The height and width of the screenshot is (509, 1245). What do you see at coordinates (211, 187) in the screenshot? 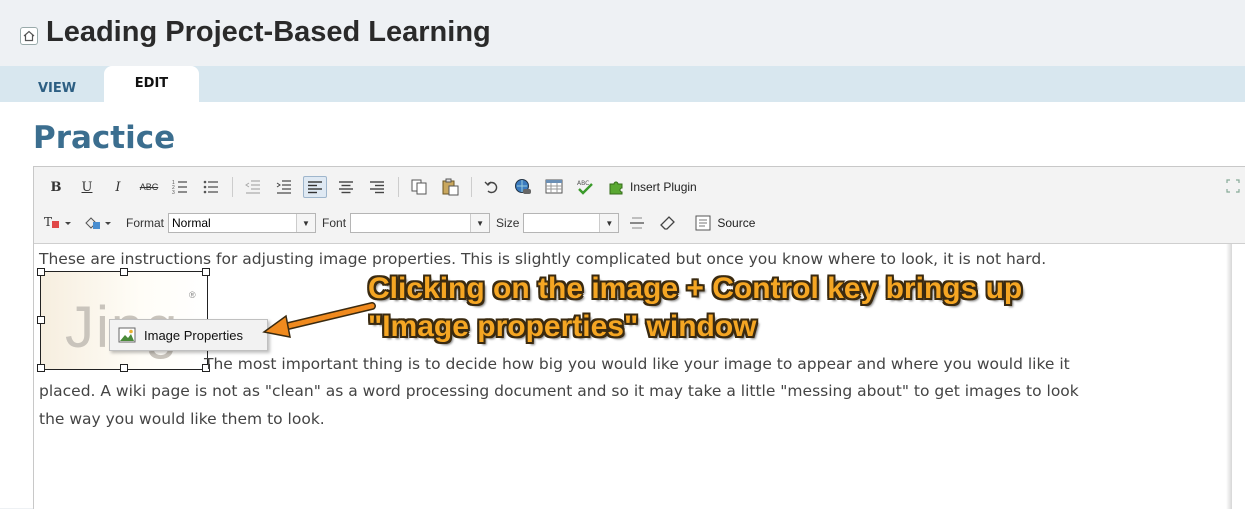
I see `bullet-list-icon` at bounding box center [211, 187].